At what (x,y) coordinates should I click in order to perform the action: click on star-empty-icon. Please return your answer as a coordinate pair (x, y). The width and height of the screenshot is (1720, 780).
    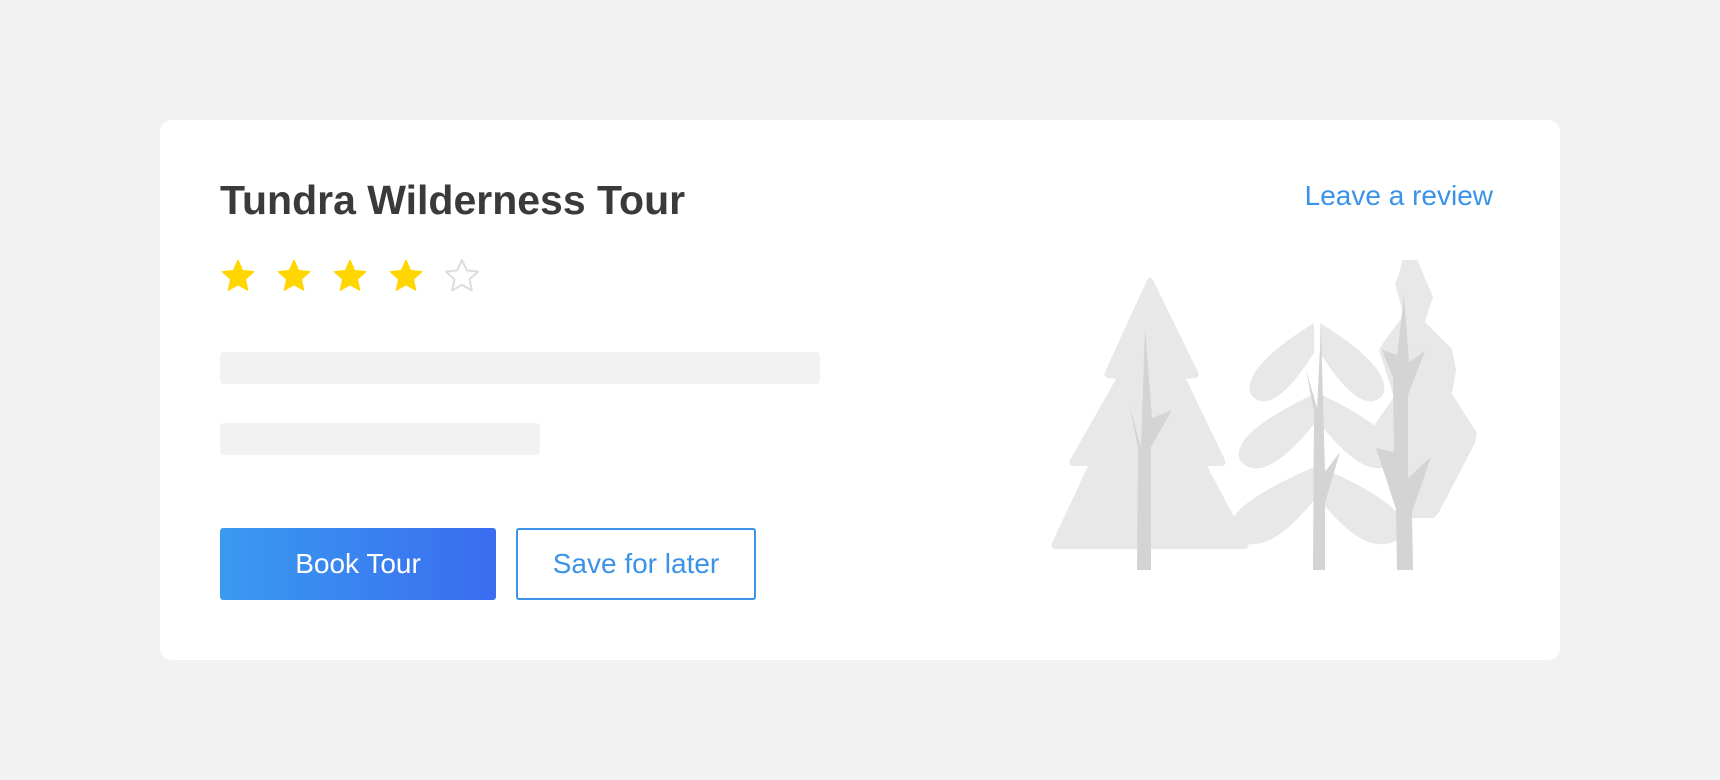
    Looking at the image, I should click on (462, 276).